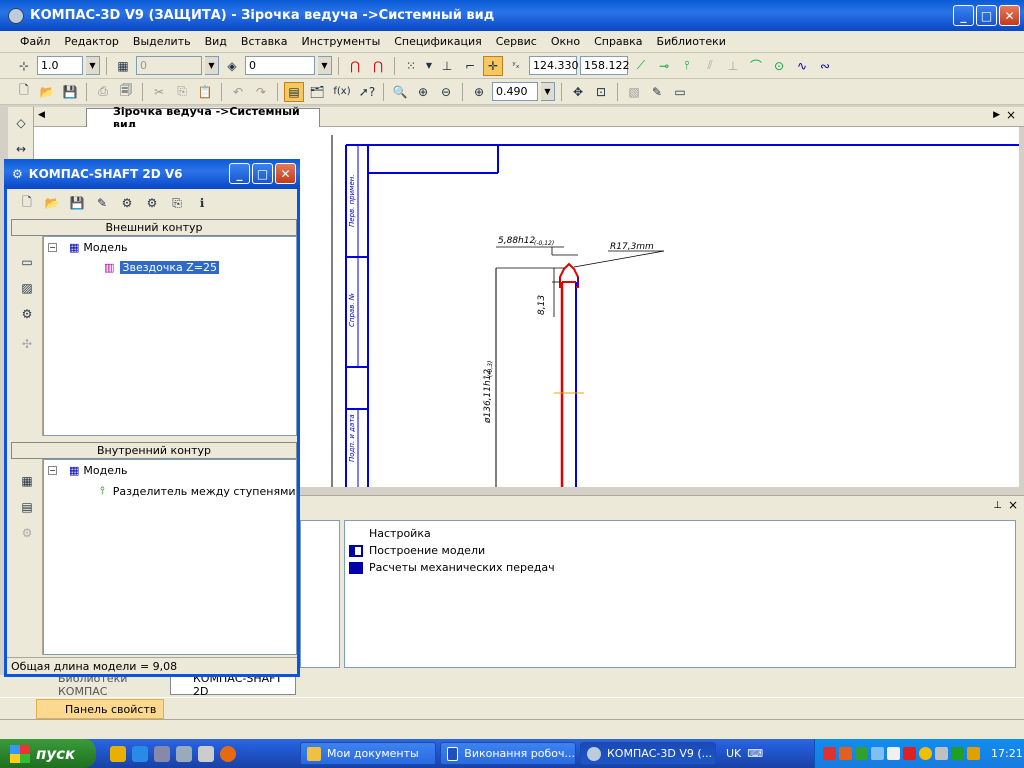 This screenshot has height=768, width=1024. I want to click on menu-window: Окно, so click(565, 41).